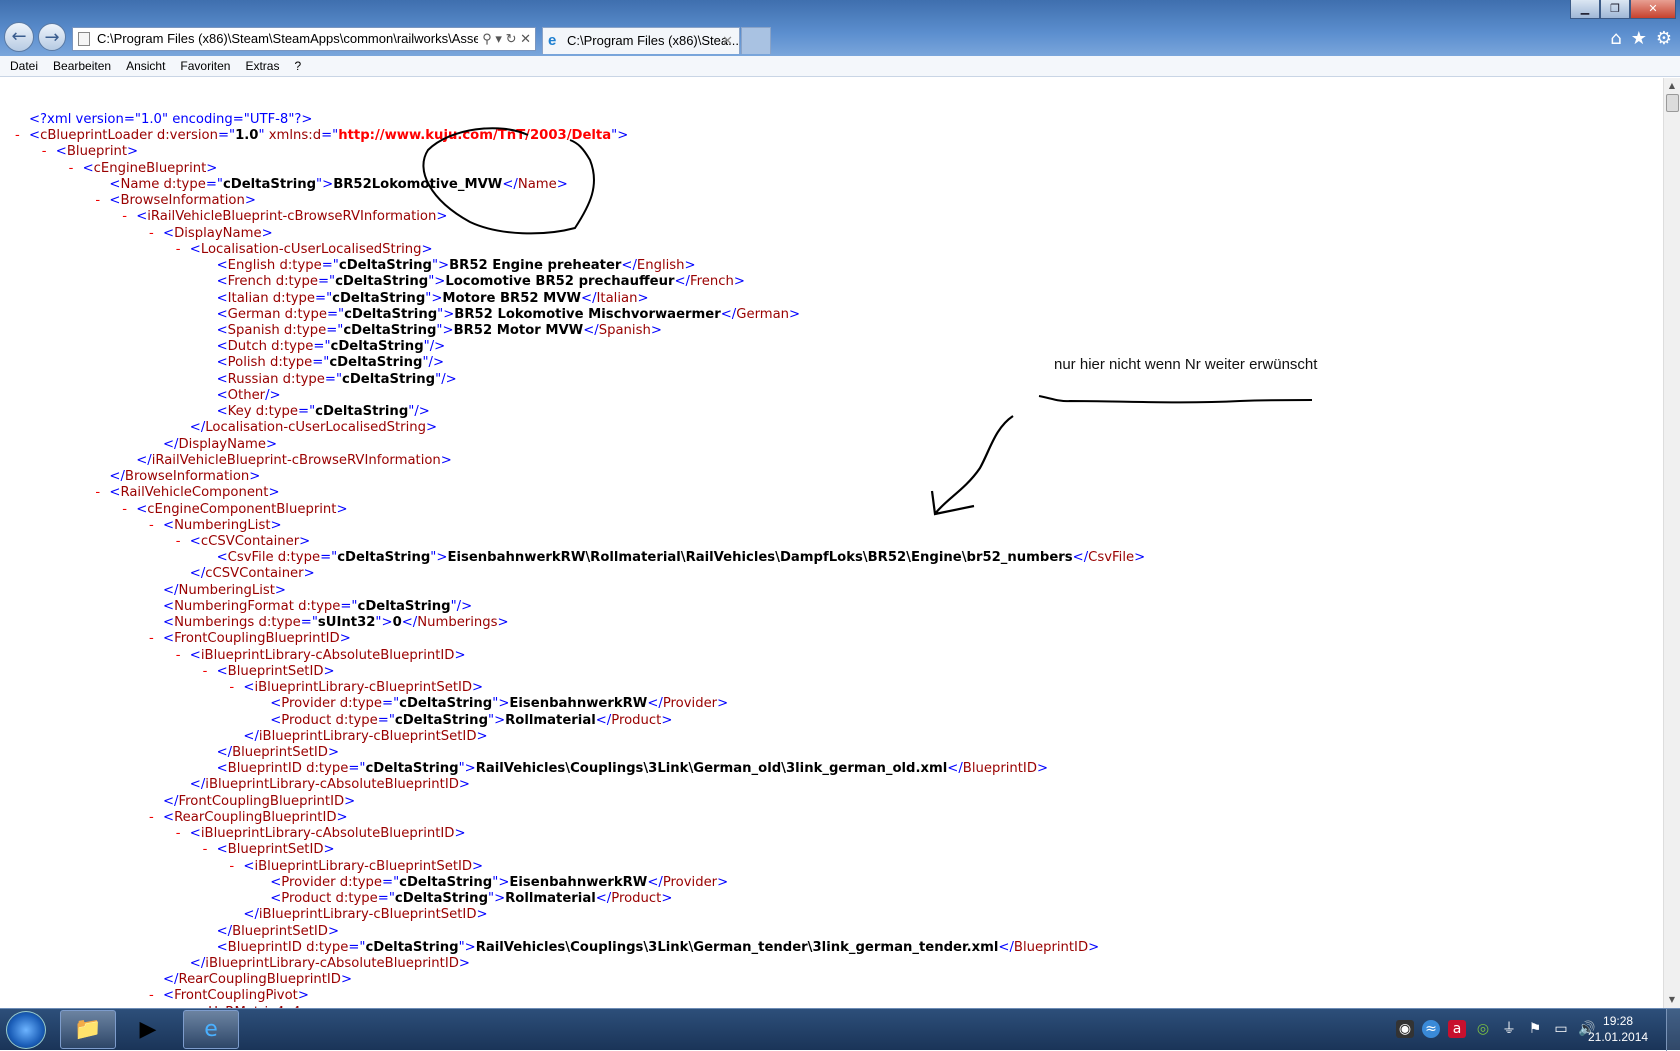  Describe the element at coordinates (88, 1029) in the screenshot. I see `explorer-taskbar-icon: 📁` at that location.